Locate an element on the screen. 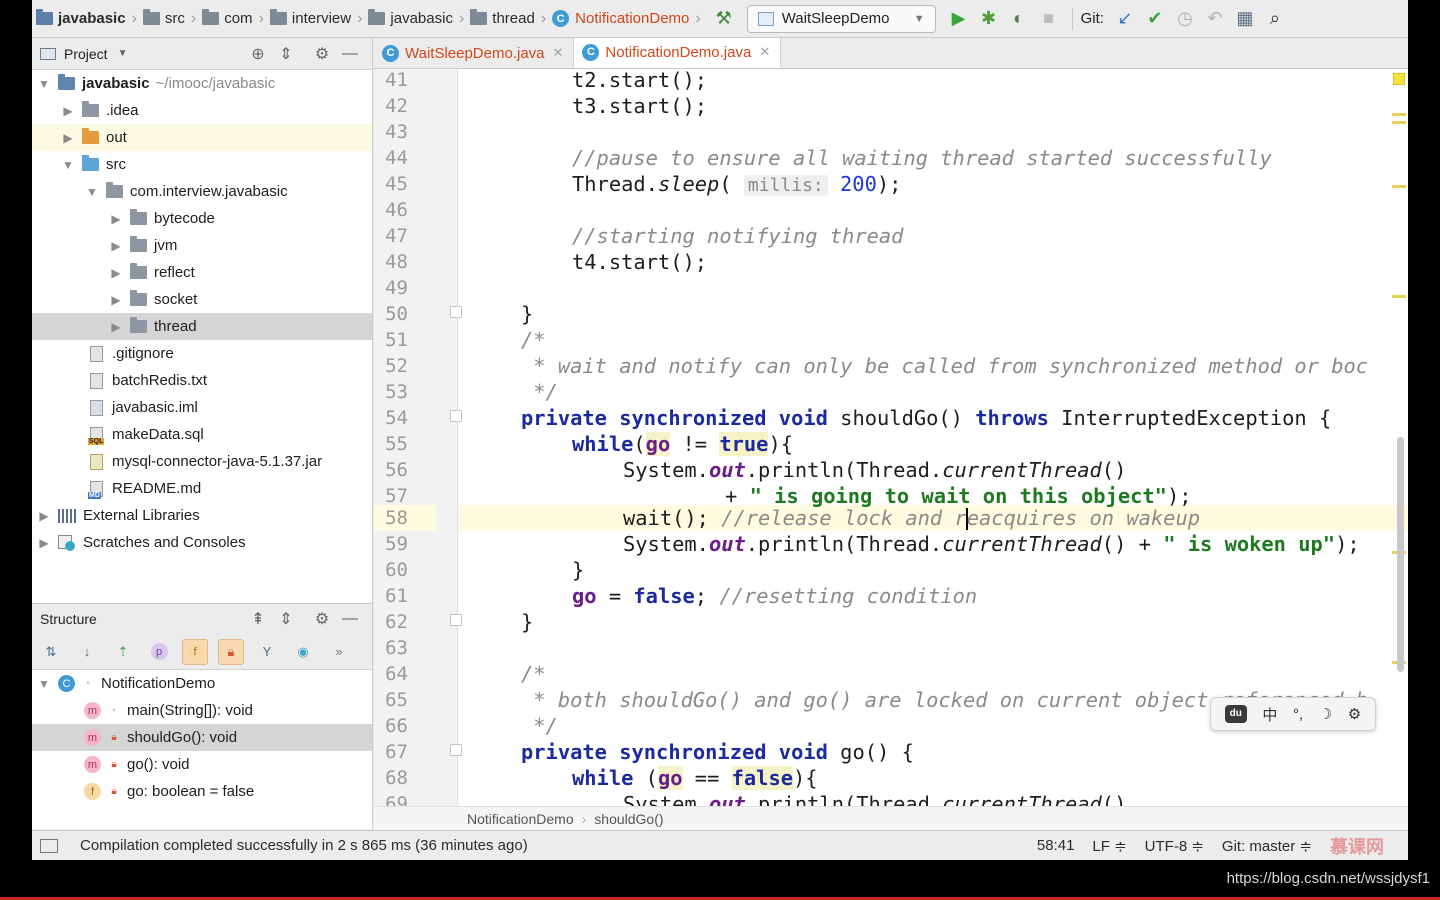 The width and height of the screenshot is (1440, 900). git-branch-selector: Git: master ≑ is located at coordinates (1267, 846).